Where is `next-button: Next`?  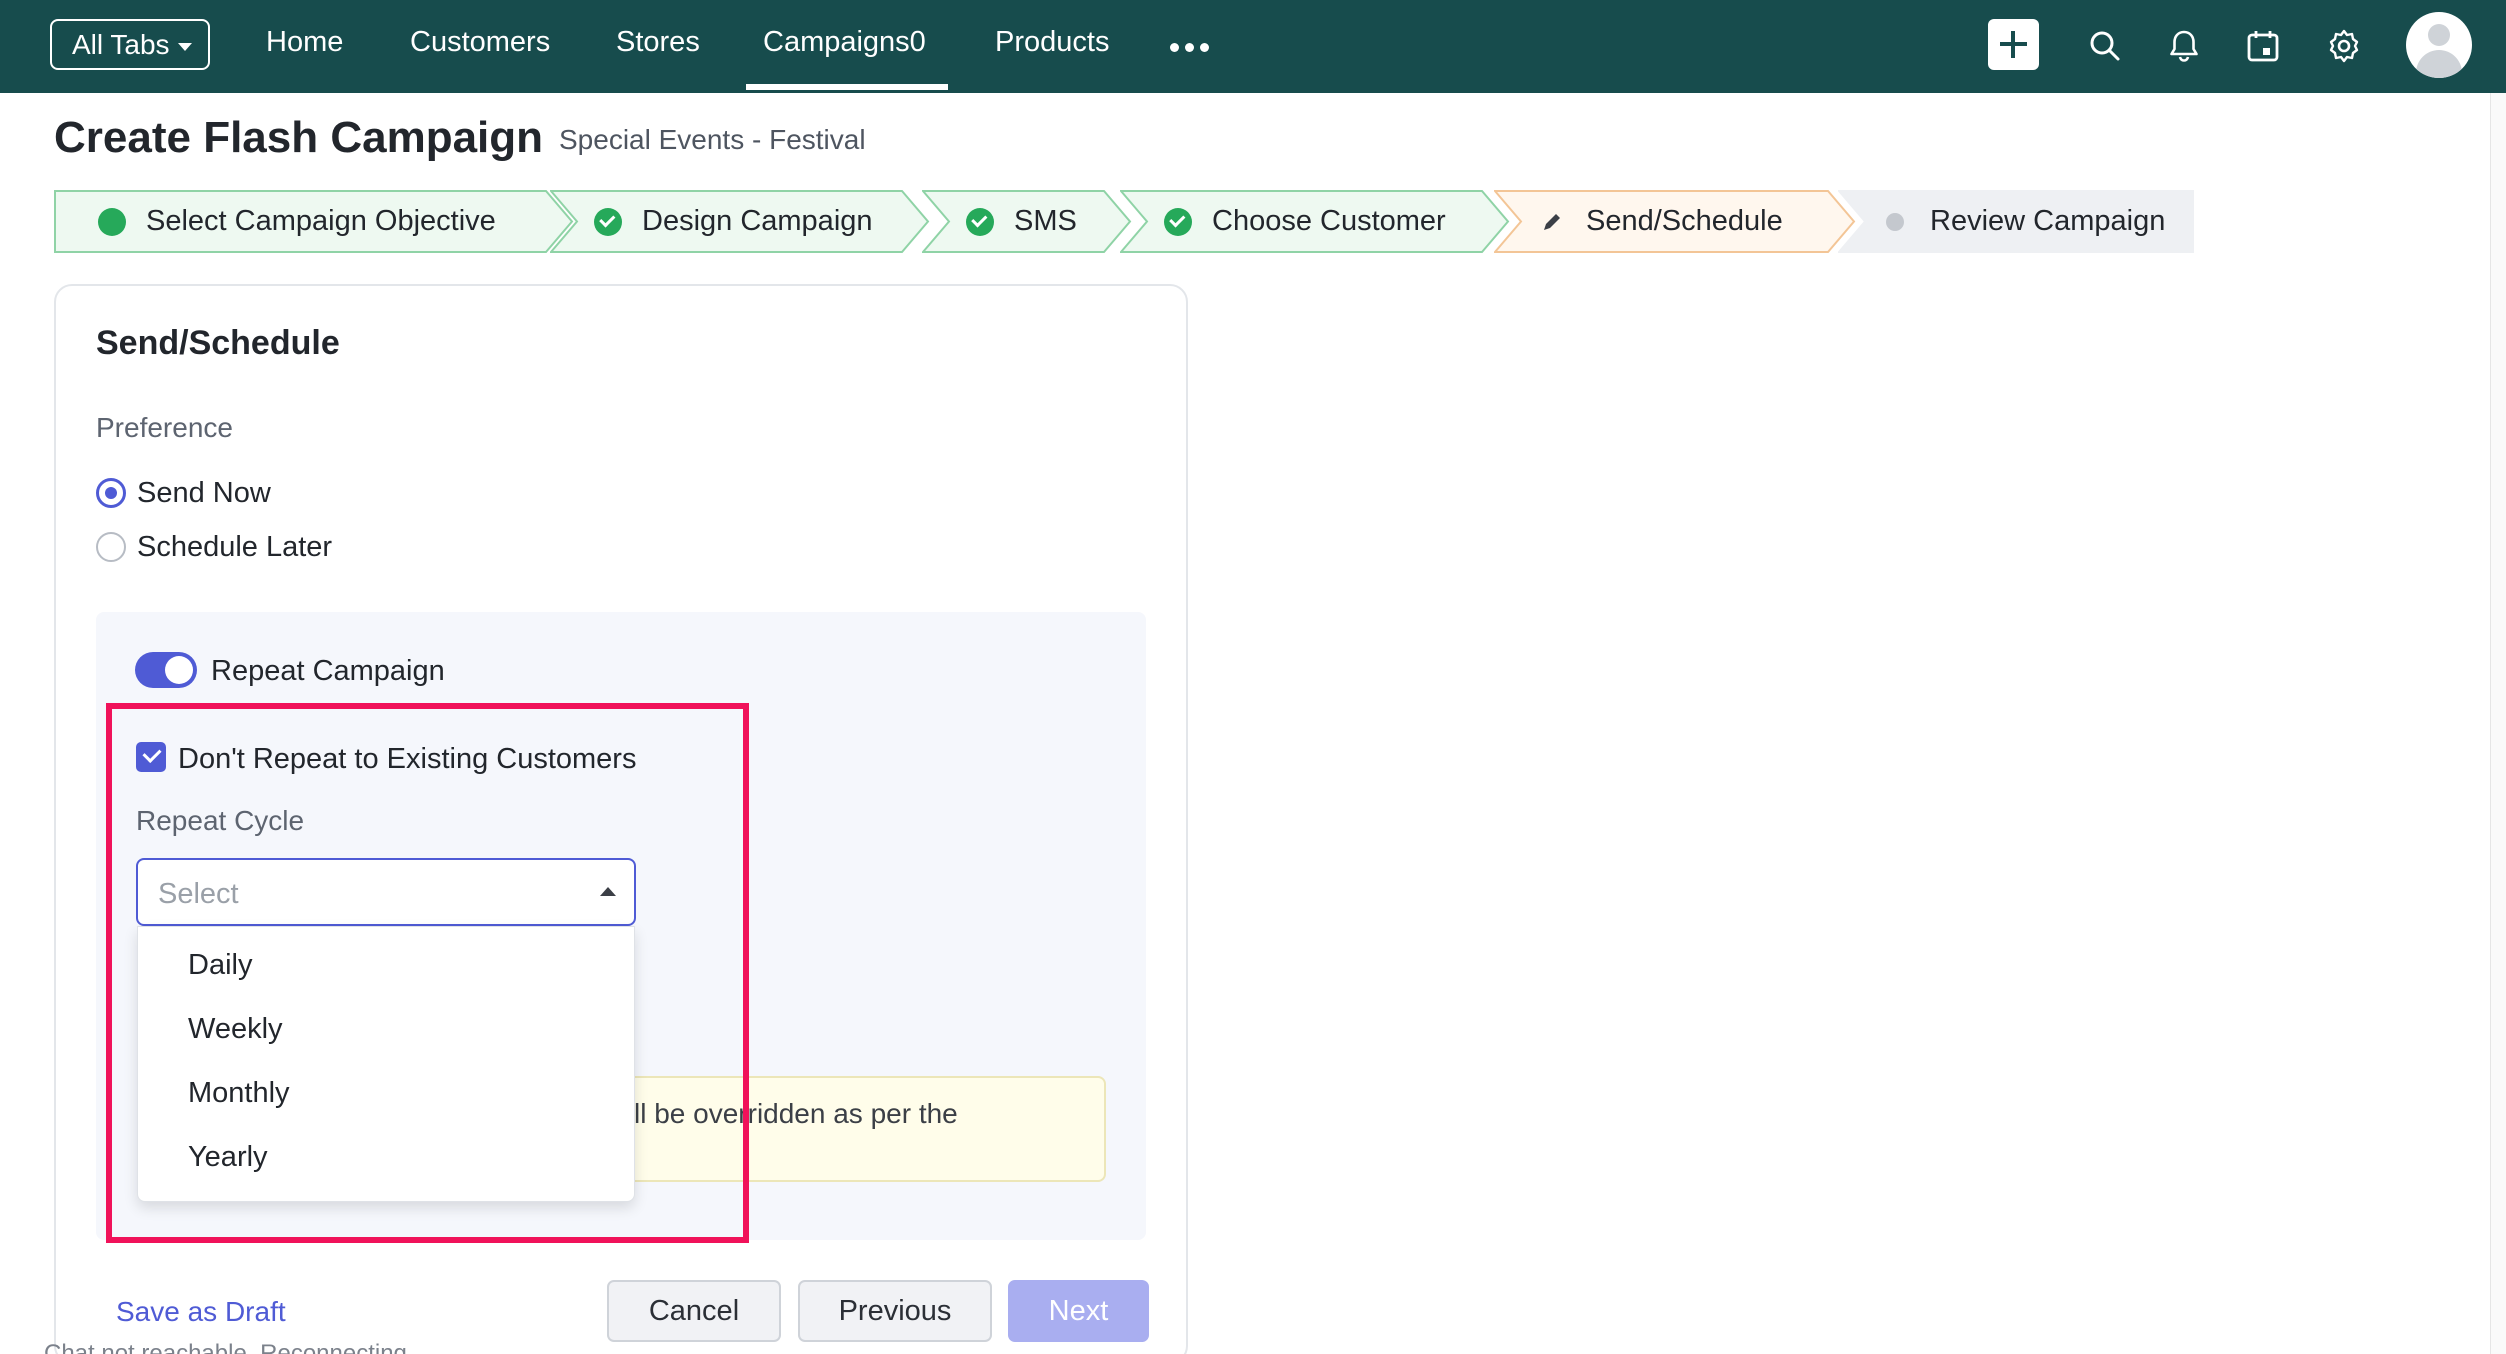
next-button: Next is located at coordinates (1078, 1311).